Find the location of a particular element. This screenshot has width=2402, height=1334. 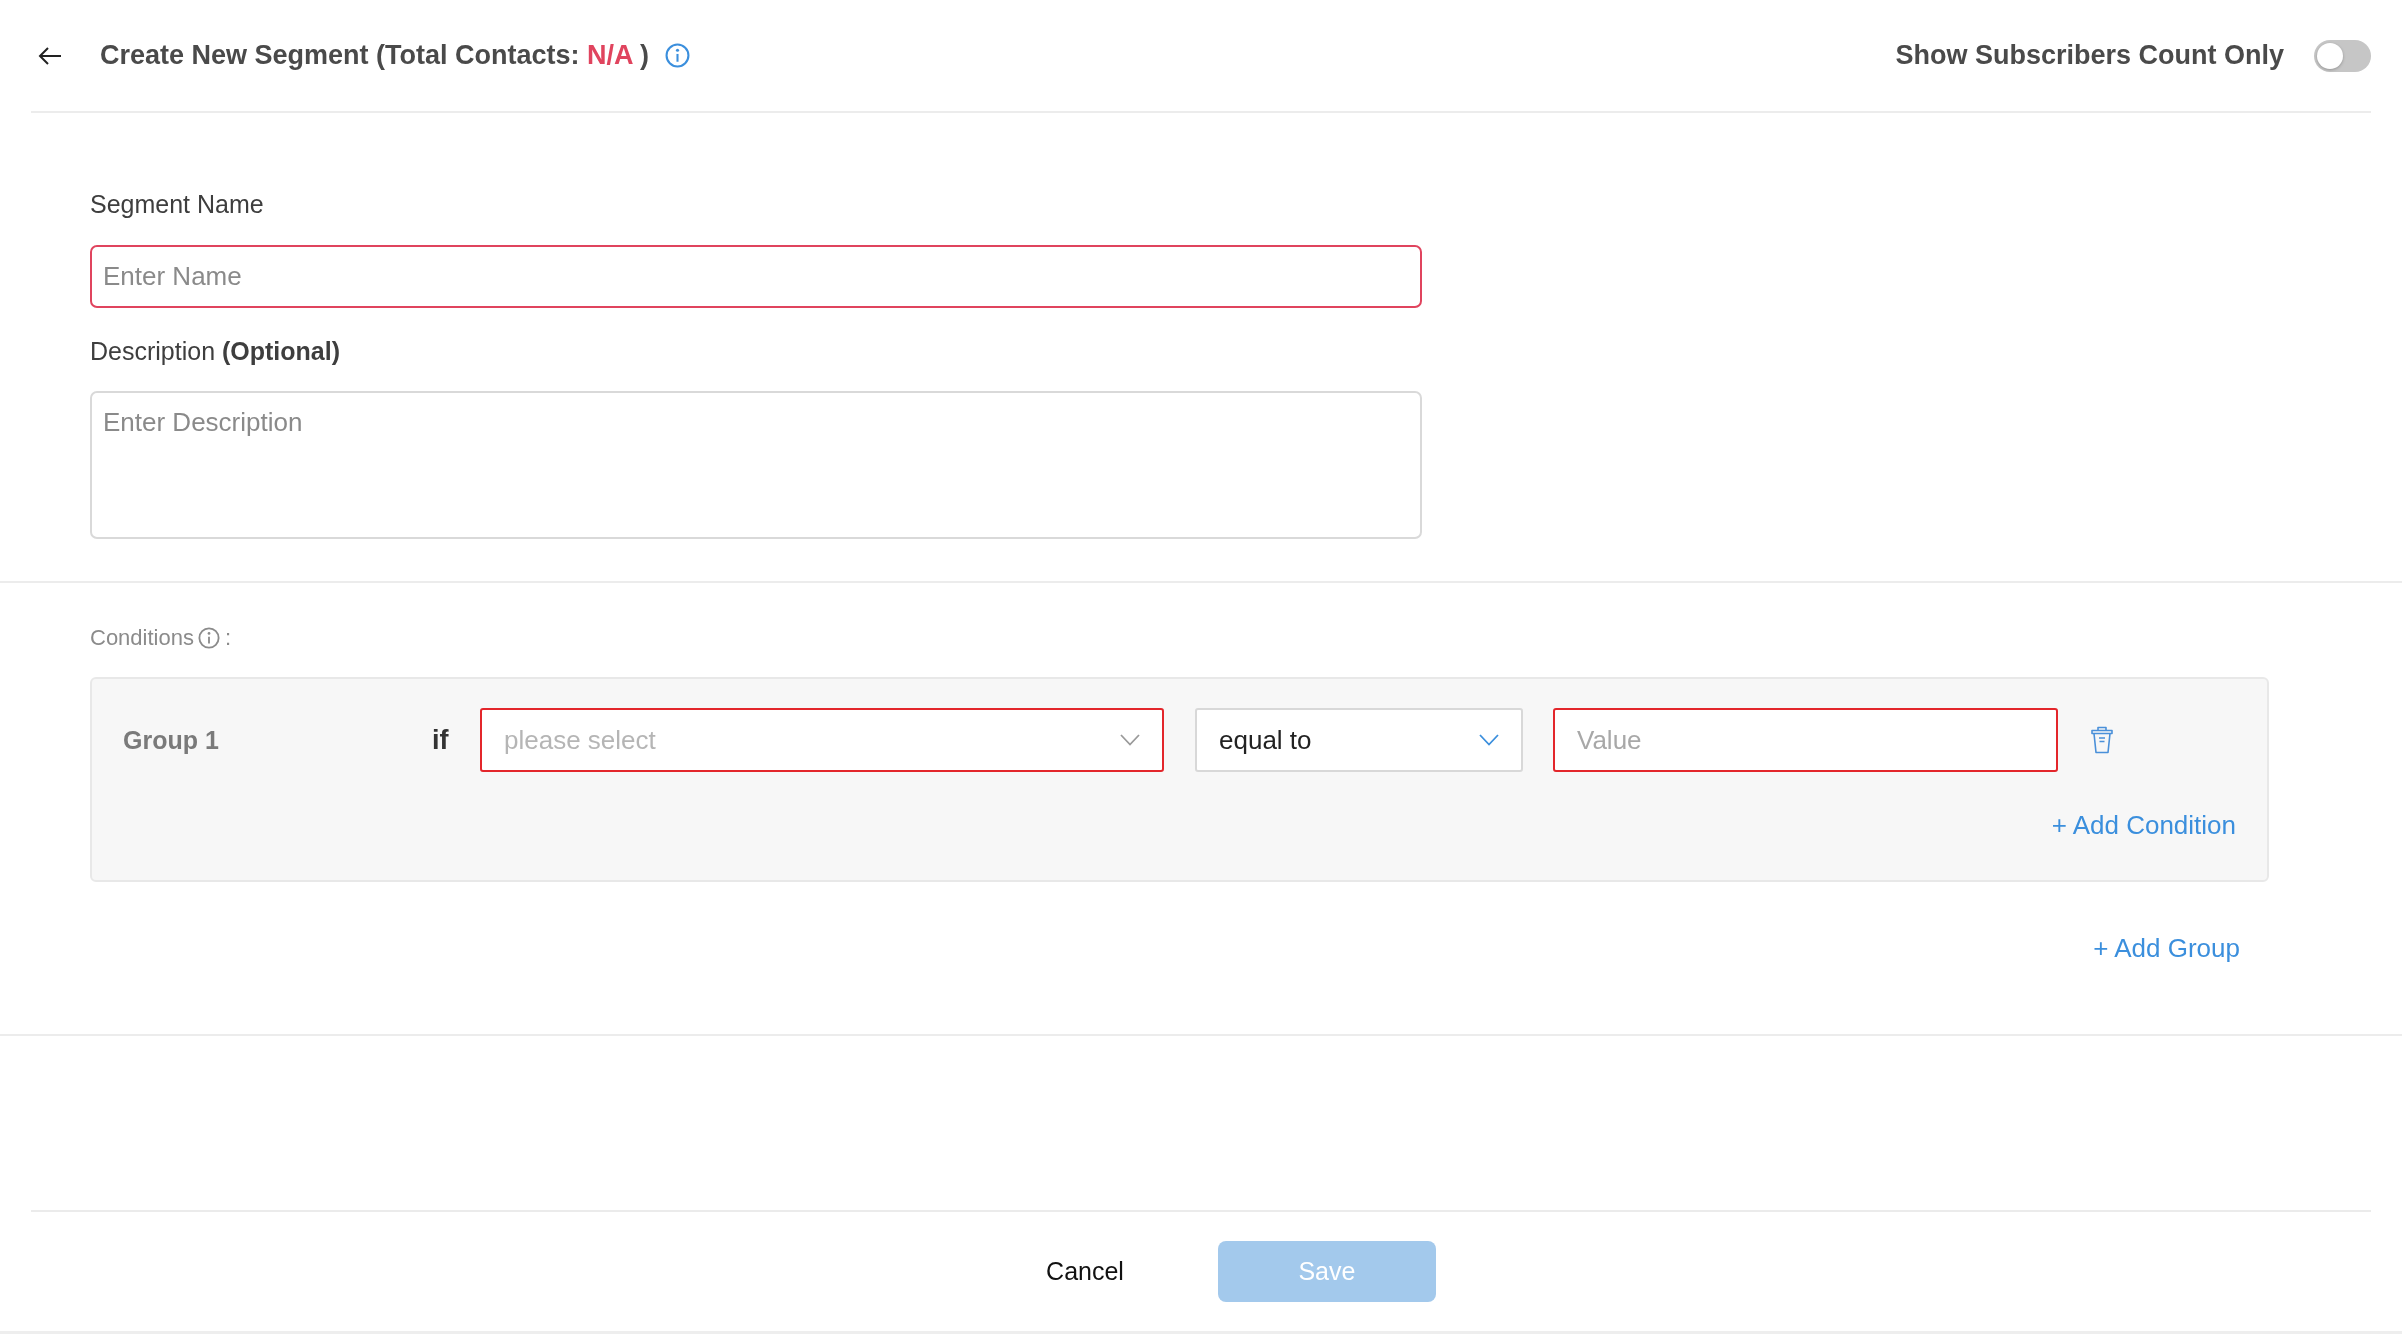

conditions-label: Conditions is located at coordinates (142, 638).